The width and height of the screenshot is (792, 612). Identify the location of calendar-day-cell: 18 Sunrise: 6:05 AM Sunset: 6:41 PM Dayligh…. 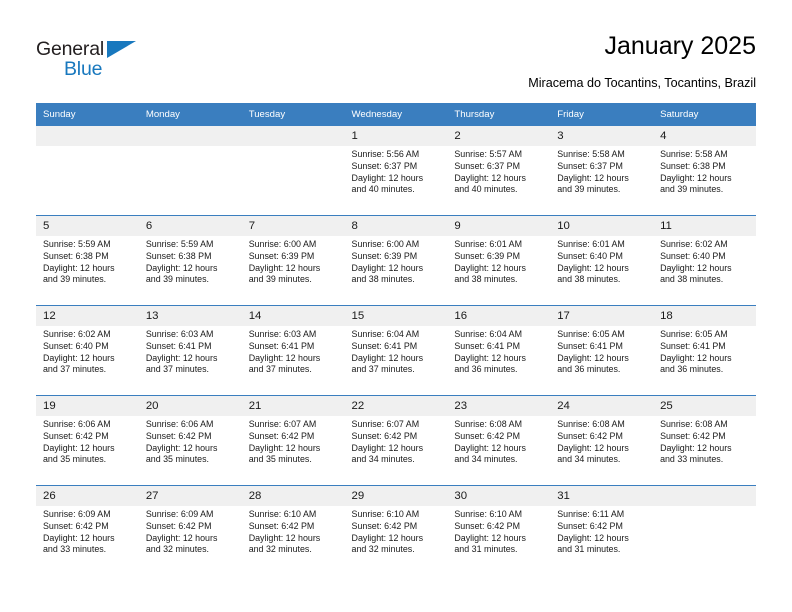
(704, 350).